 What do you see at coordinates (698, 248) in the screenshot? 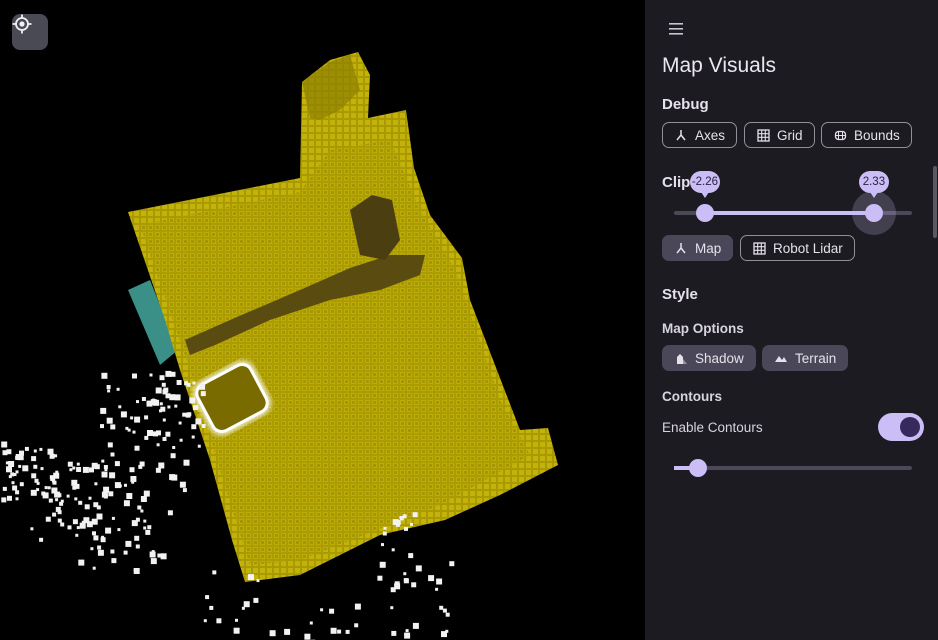
I see `map-chip: Map` at bounding box center [698, 248].